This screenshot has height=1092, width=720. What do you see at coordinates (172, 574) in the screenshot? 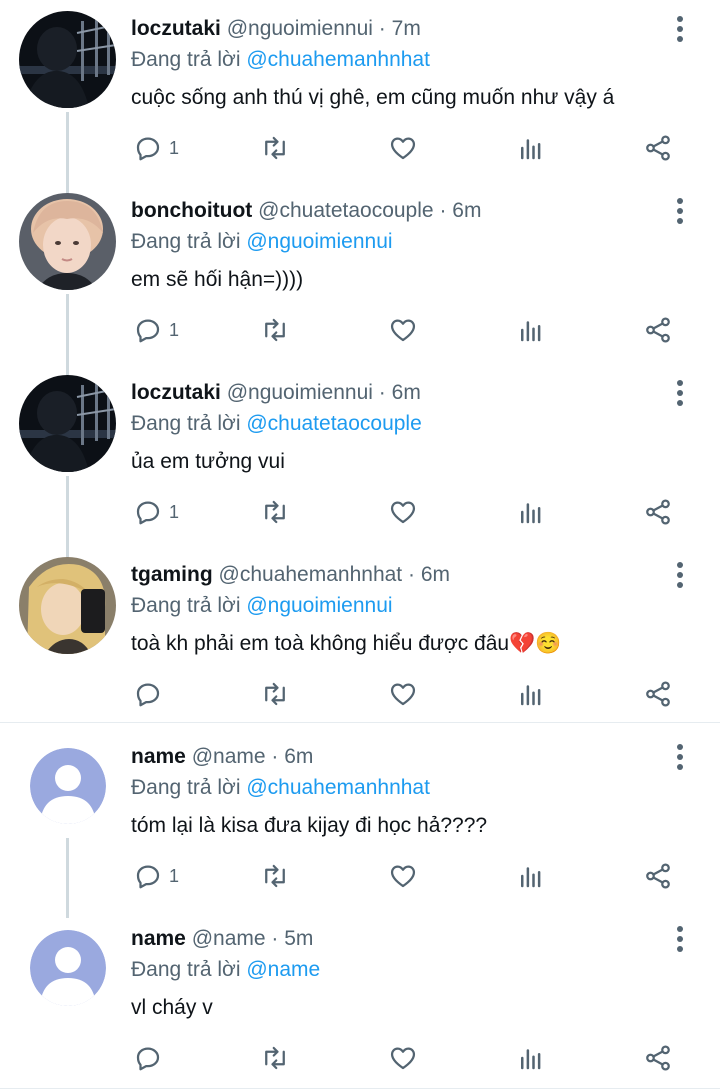
I see `display-name: tgaming` at bounding box center [172, 574].